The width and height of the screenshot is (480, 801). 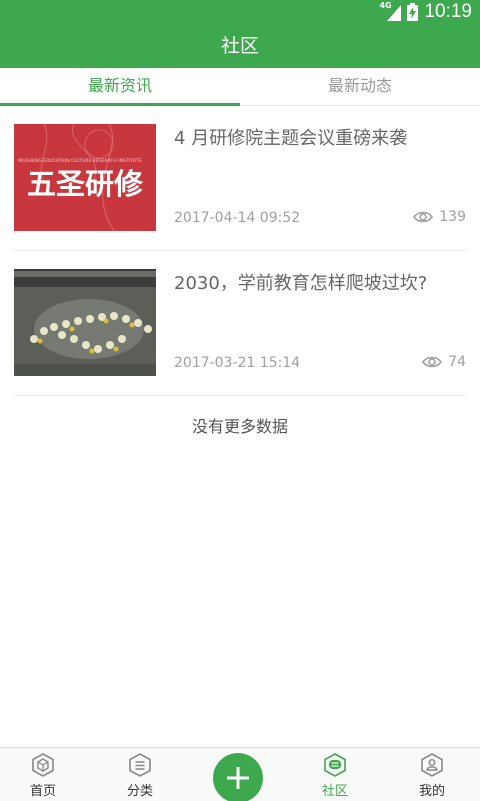 I want to click on community-icon, so click(x=335, y=765).